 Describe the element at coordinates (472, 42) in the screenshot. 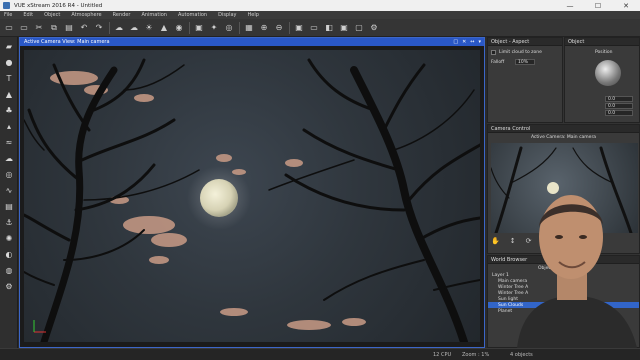

I see `viewport-resize-button: ↔` at that location.